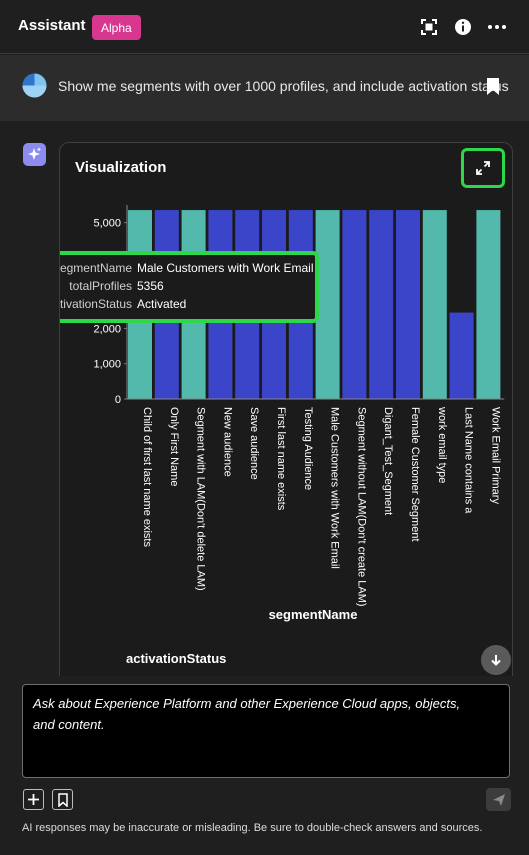 The height and width of the screenshot is (855, 529). I want to click on plus-icon, so click(33, 799).